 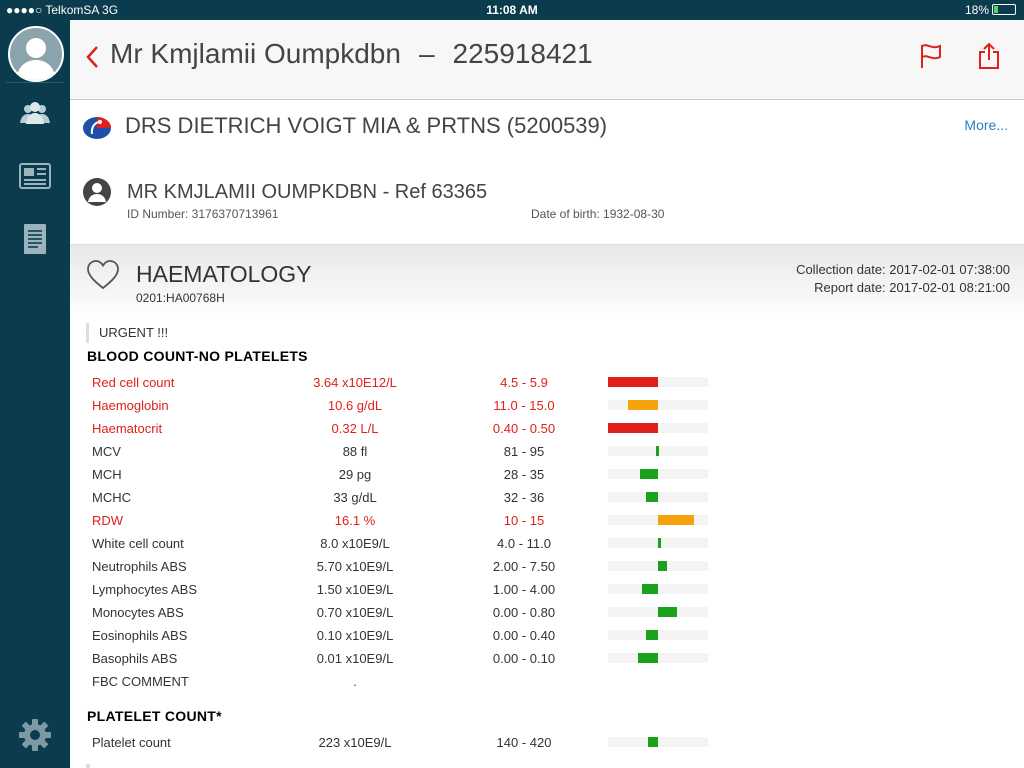 What do you see at coordinates (130, 405) in the screenshot?
I see `result-test-name: Haemoglobin` at bounding box center [130, 405].